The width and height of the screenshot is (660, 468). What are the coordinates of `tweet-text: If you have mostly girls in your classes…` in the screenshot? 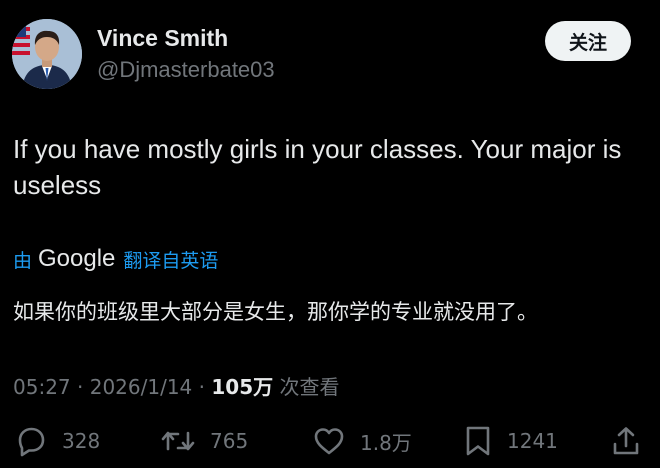 It's located at (317, 167).